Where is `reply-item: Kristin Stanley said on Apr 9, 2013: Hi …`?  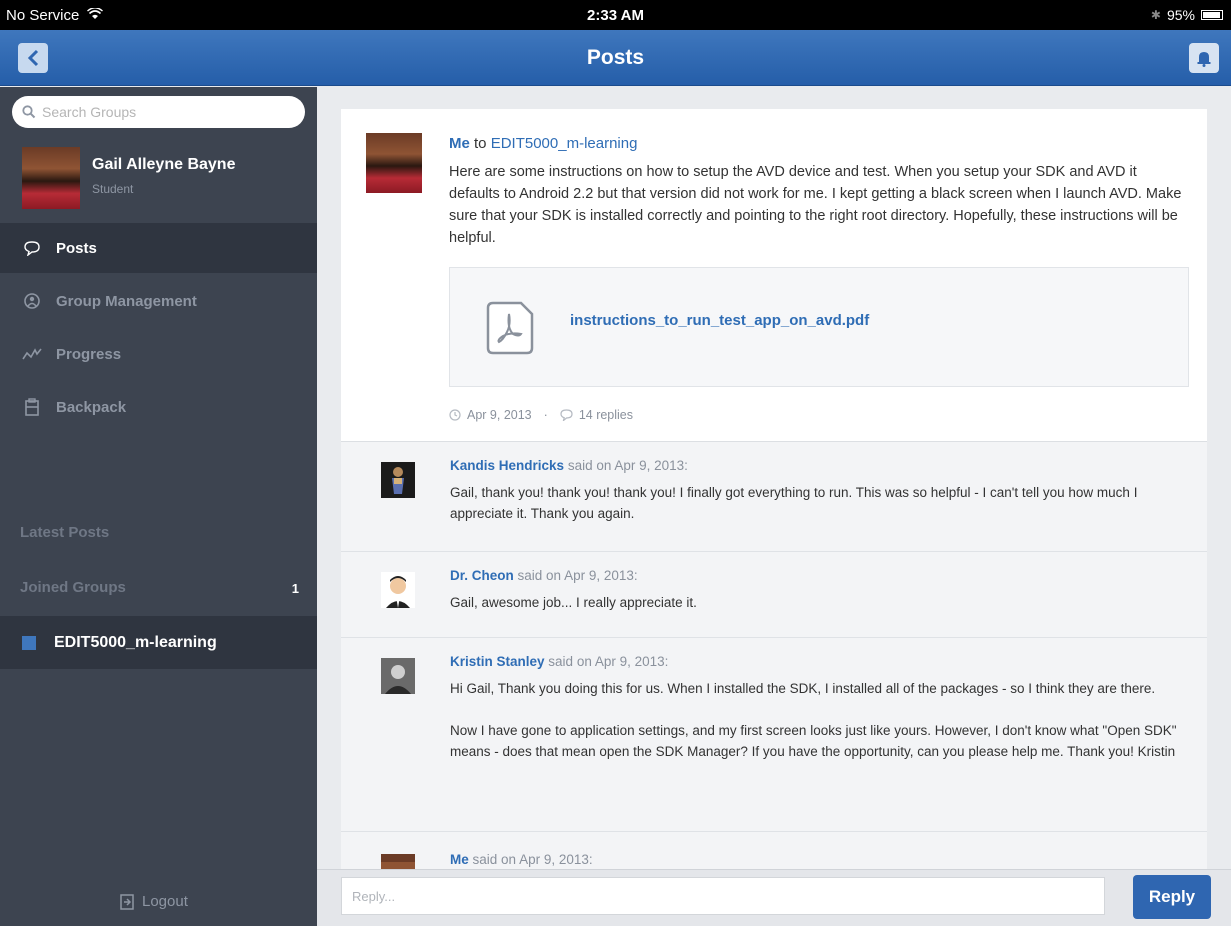
reply-item: Kristin Stanley said on Apr 9, 2013: Hi … is located at coordinates (774, 735).